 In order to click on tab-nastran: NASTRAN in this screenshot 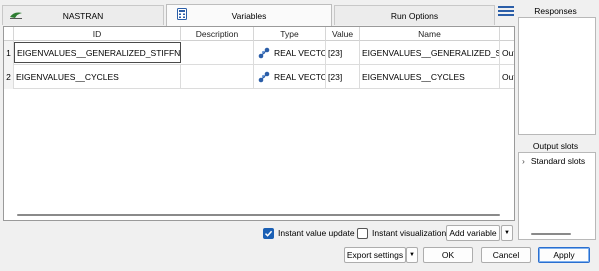, I will do `click(83, 15)`.